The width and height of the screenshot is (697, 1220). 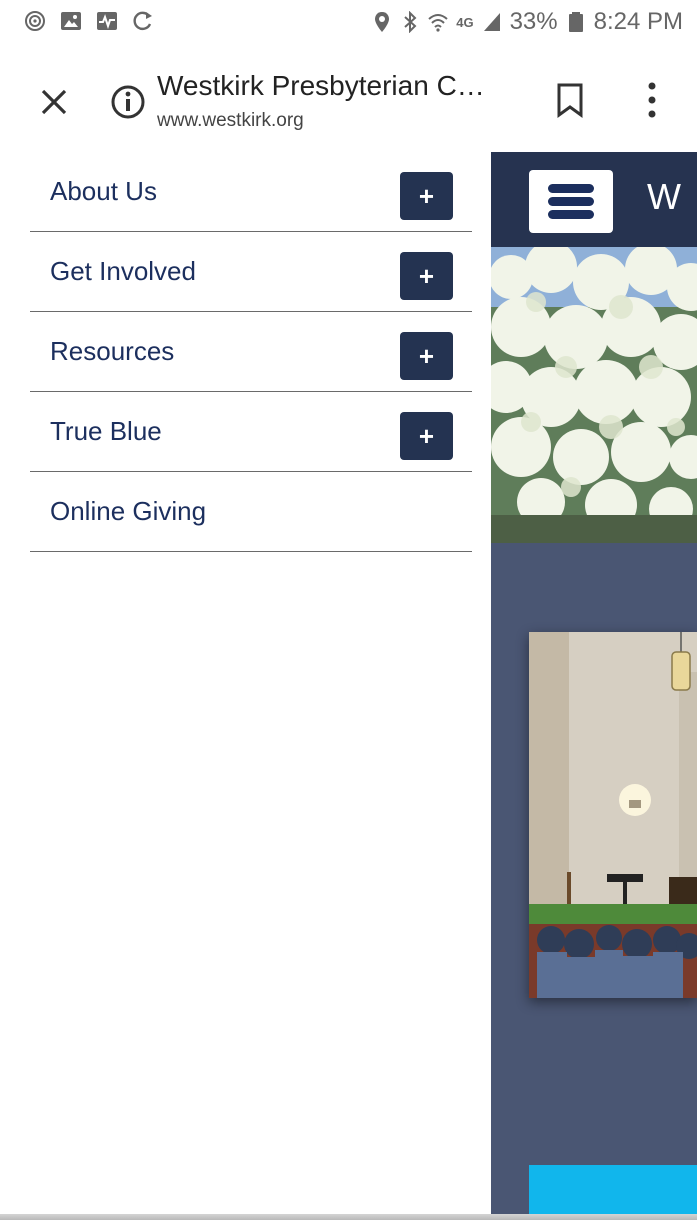 I want to click on nav-item-resources: Resources +, so click(x=251, y=352).